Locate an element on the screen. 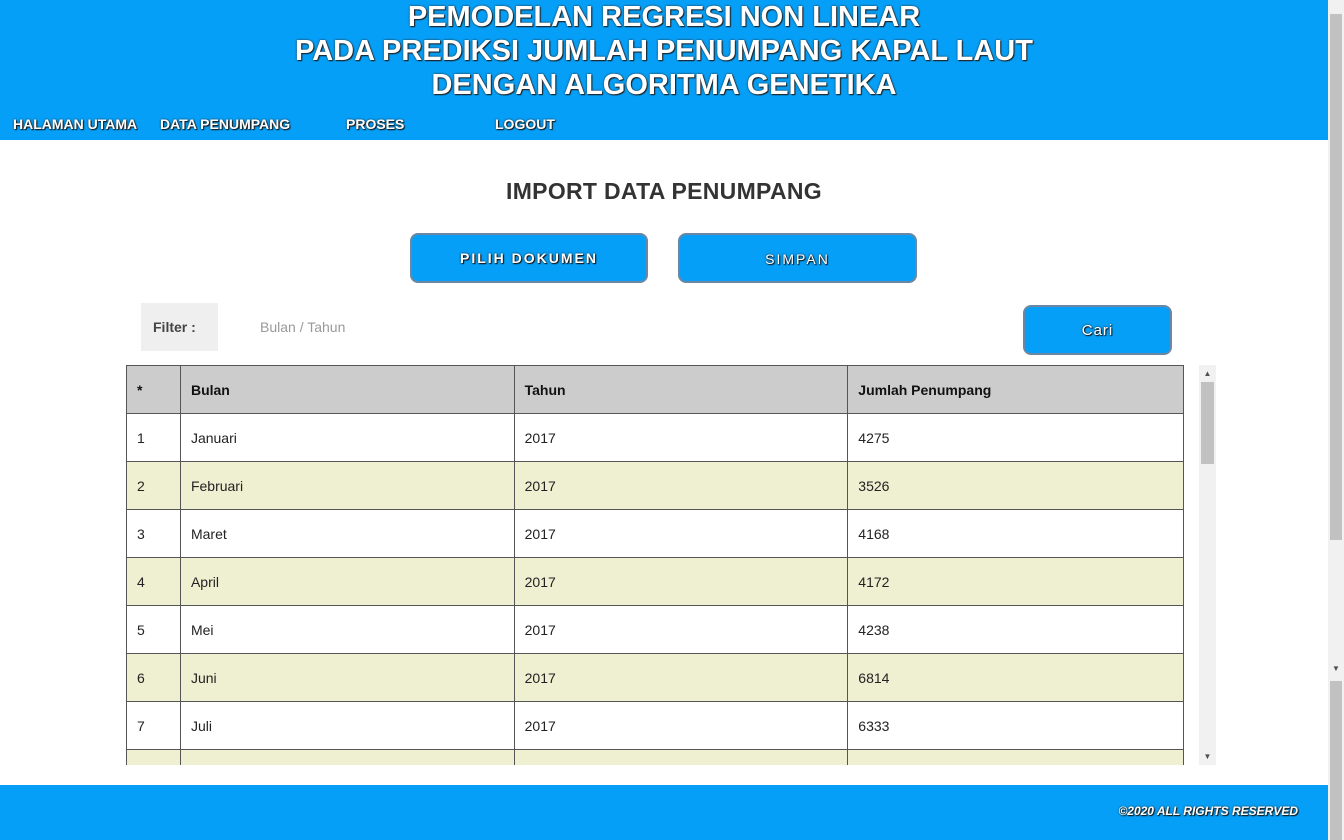  col-header-tahun: Tahun is located at coordinates (681, 389).